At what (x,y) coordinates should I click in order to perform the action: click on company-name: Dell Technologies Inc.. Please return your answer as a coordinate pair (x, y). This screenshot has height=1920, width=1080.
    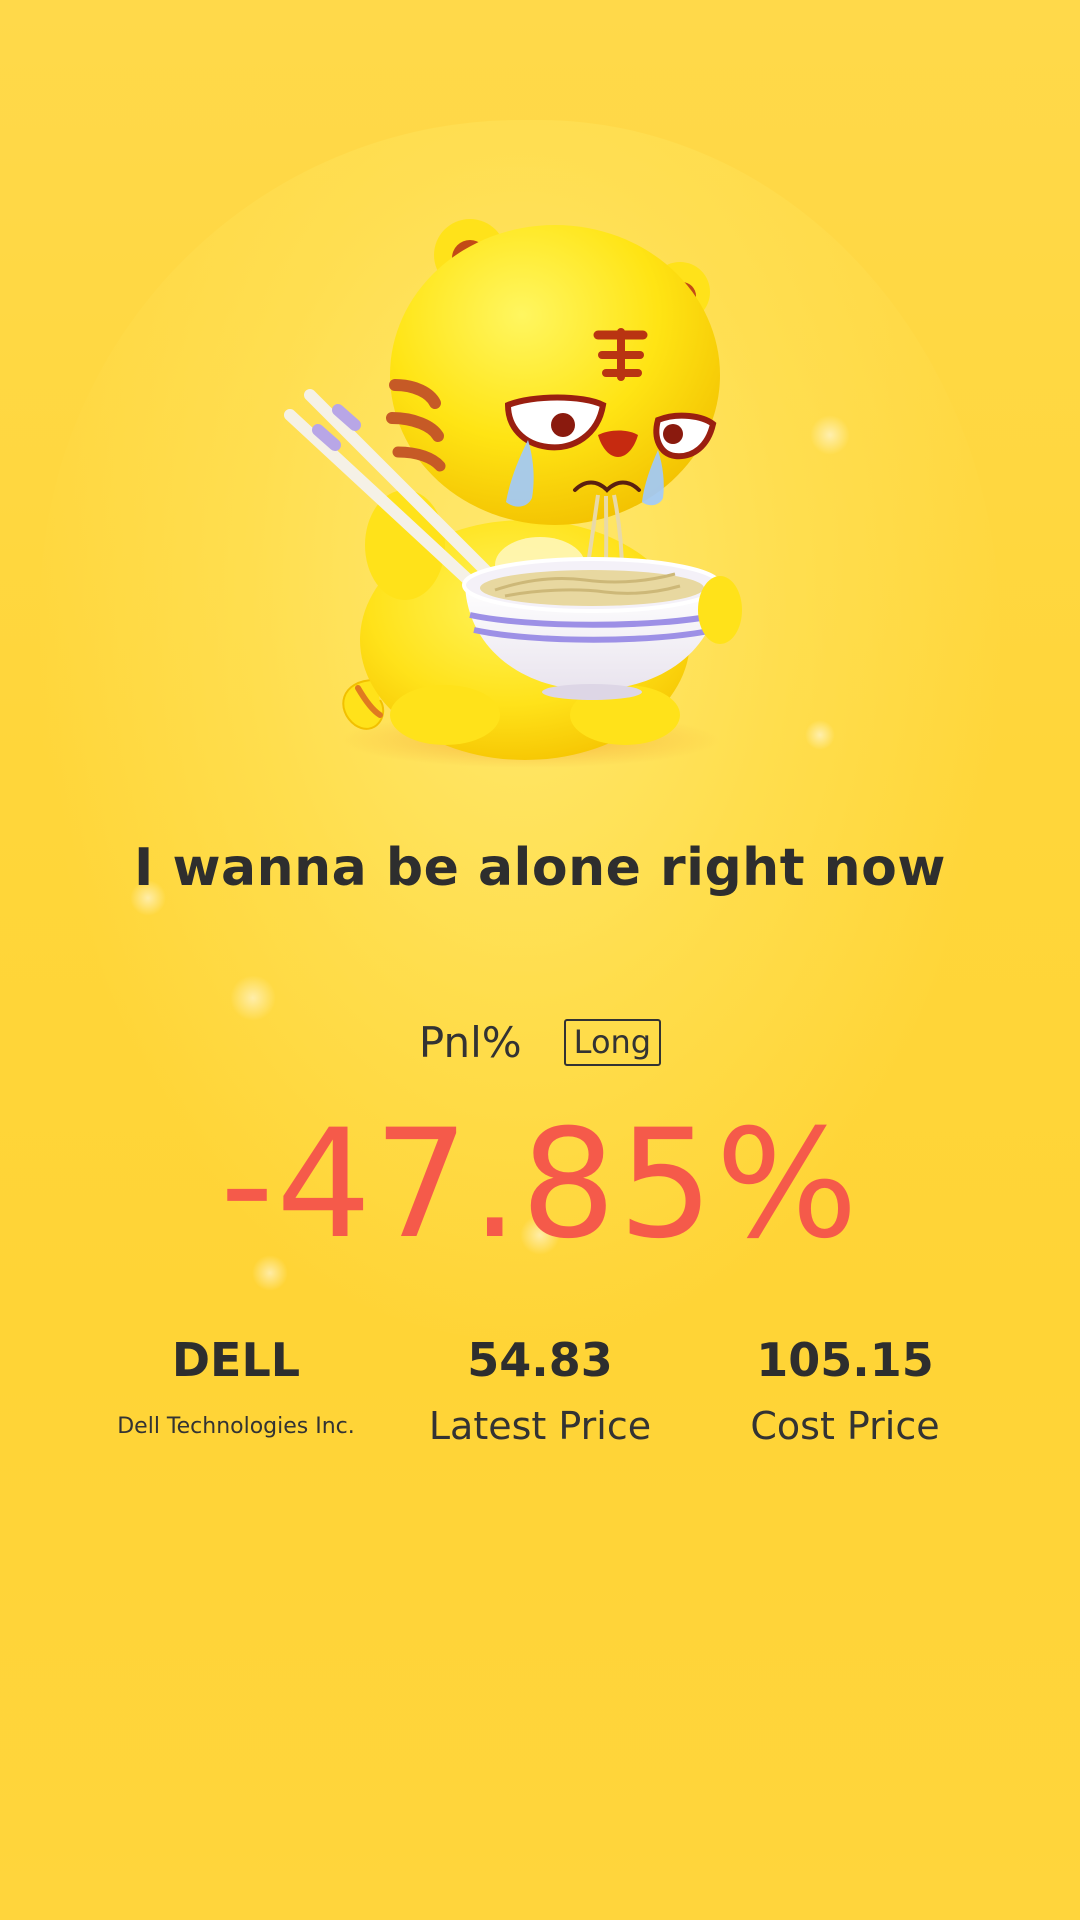
    Looking at the image, I should click on (236, 1426).